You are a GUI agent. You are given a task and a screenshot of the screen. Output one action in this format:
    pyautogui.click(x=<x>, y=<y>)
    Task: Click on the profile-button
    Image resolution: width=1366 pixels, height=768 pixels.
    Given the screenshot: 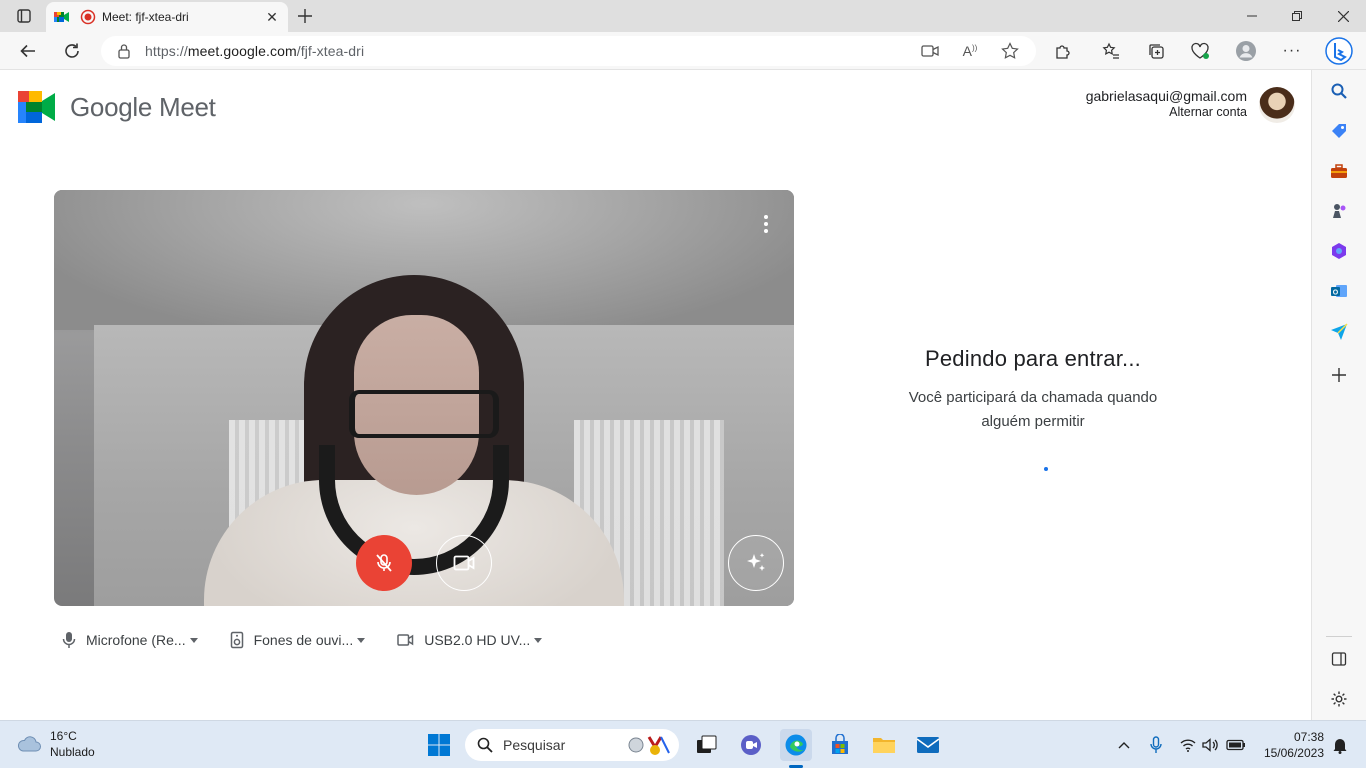 What is the action you would take?
    pyautogui.click(x=1246, y=51)
    